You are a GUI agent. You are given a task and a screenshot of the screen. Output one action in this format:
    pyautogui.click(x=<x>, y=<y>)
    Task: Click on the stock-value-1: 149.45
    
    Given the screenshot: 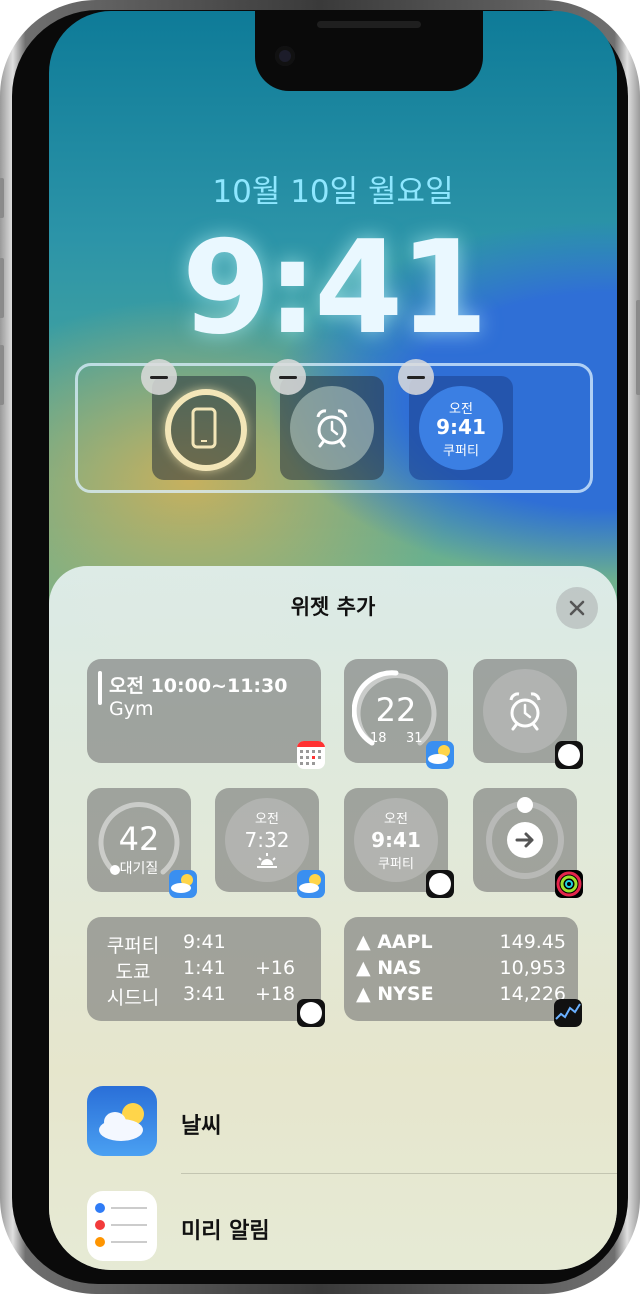 What is the action you would take?
    pyautogui.click(x=532, y=942)
    